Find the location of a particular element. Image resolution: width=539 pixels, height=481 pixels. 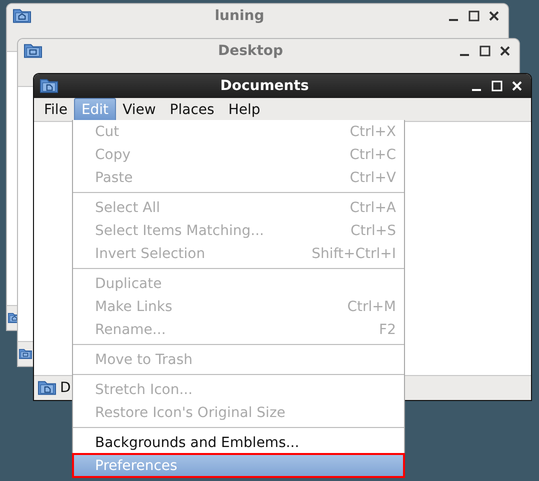

window-title: luning is located at coordinates (240, 16).